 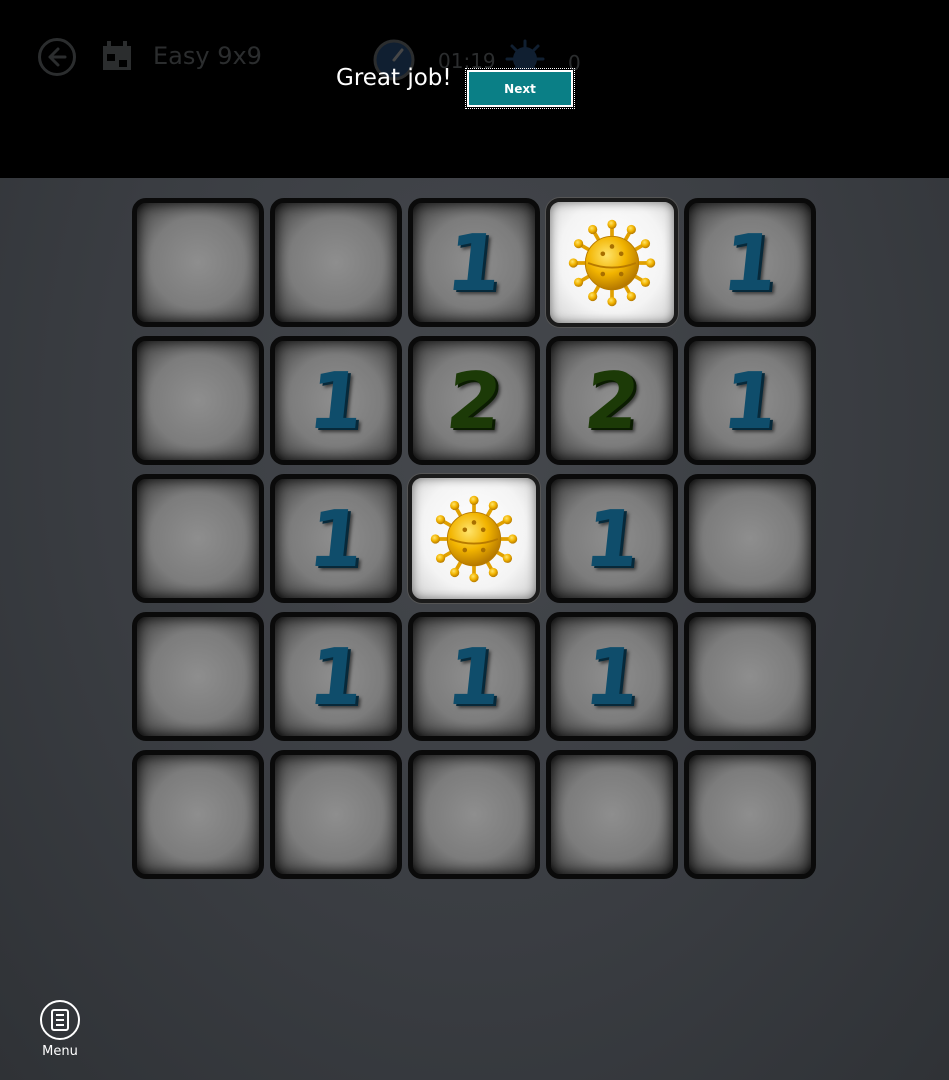 What do you see at coordinates (207, 56) in the screenshot?
I see `level-title: Easy 9x9` at bounding box center [207, 56].